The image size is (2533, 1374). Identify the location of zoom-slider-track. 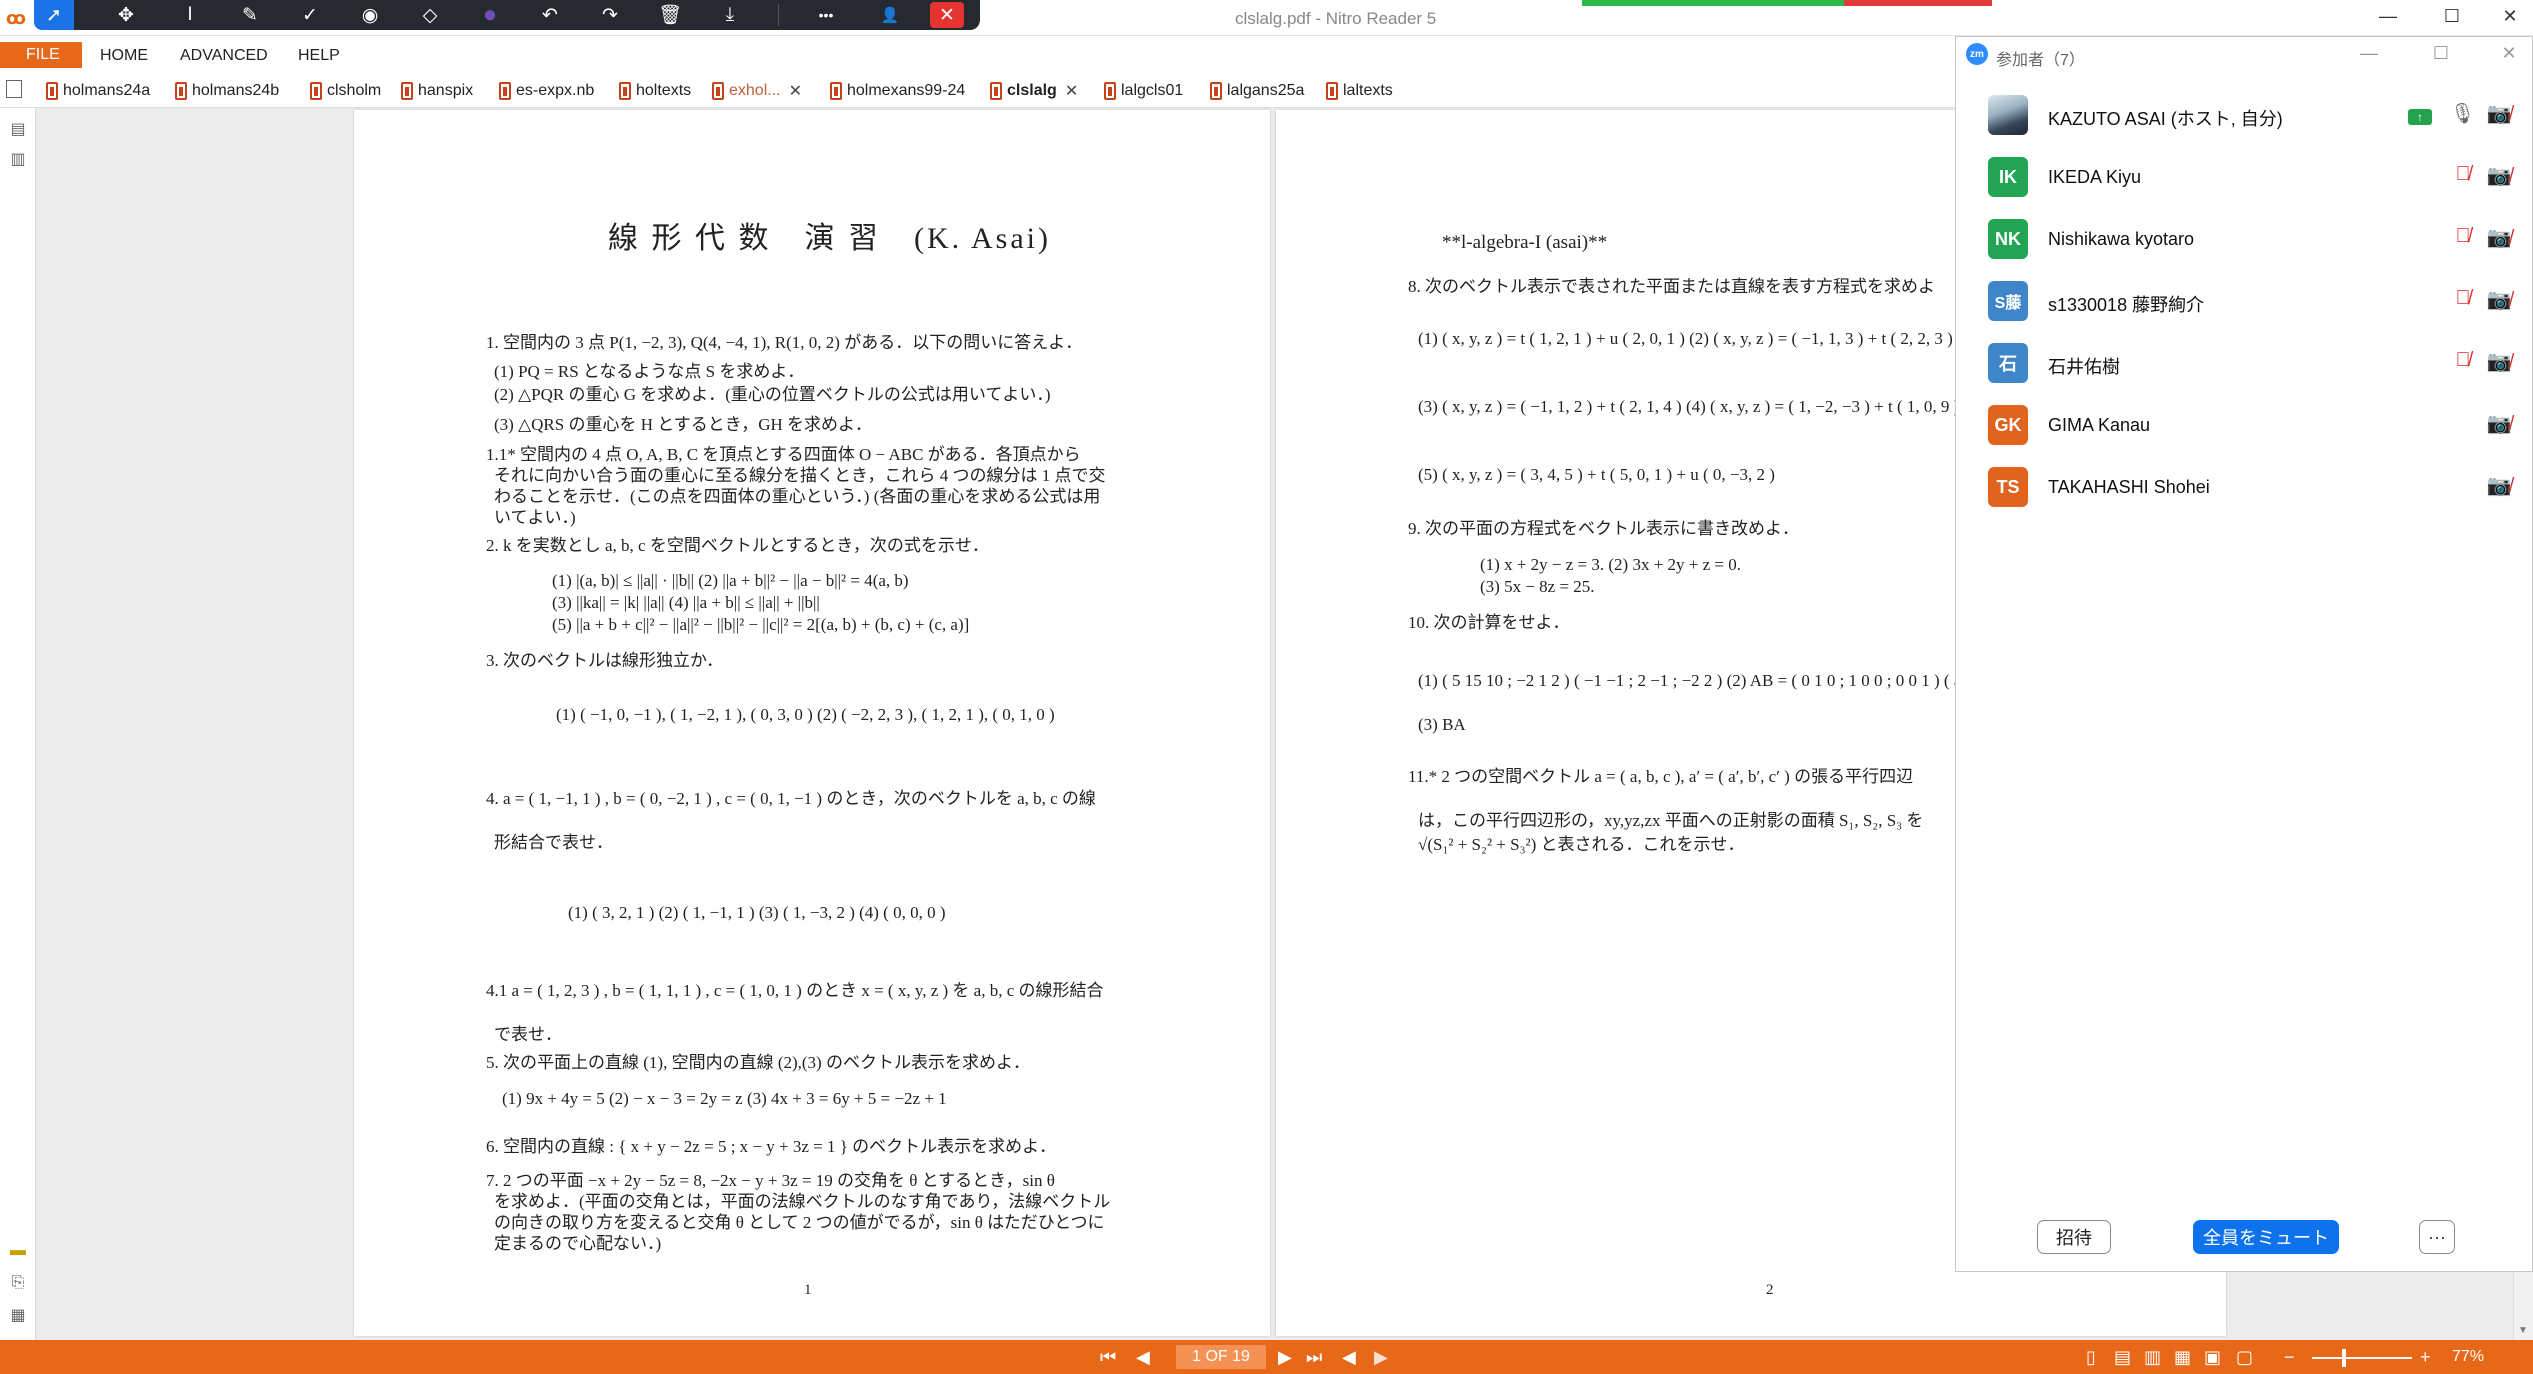
(2362, 1358).